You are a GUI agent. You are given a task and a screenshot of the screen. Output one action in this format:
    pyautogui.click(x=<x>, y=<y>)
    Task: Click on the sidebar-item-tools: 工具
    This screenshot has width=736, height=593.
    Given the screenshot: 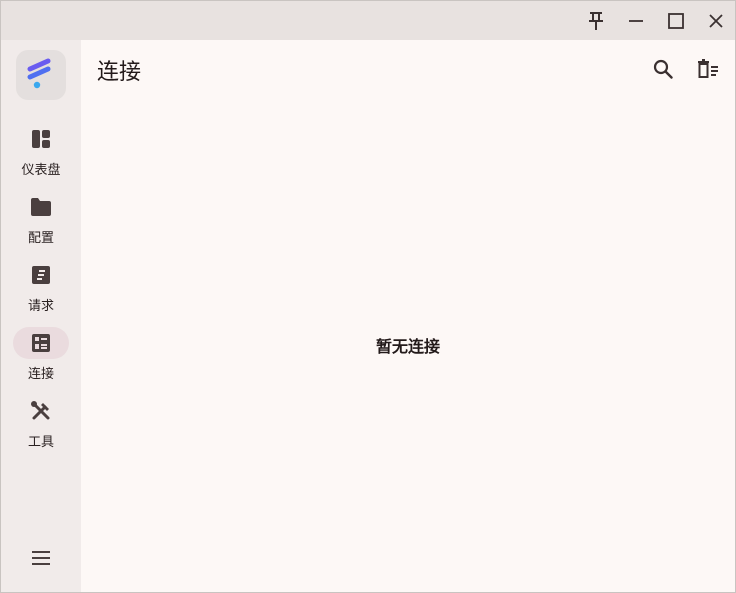 What is the action you would take?
    pyautogui.click(x=41, y=426)
    